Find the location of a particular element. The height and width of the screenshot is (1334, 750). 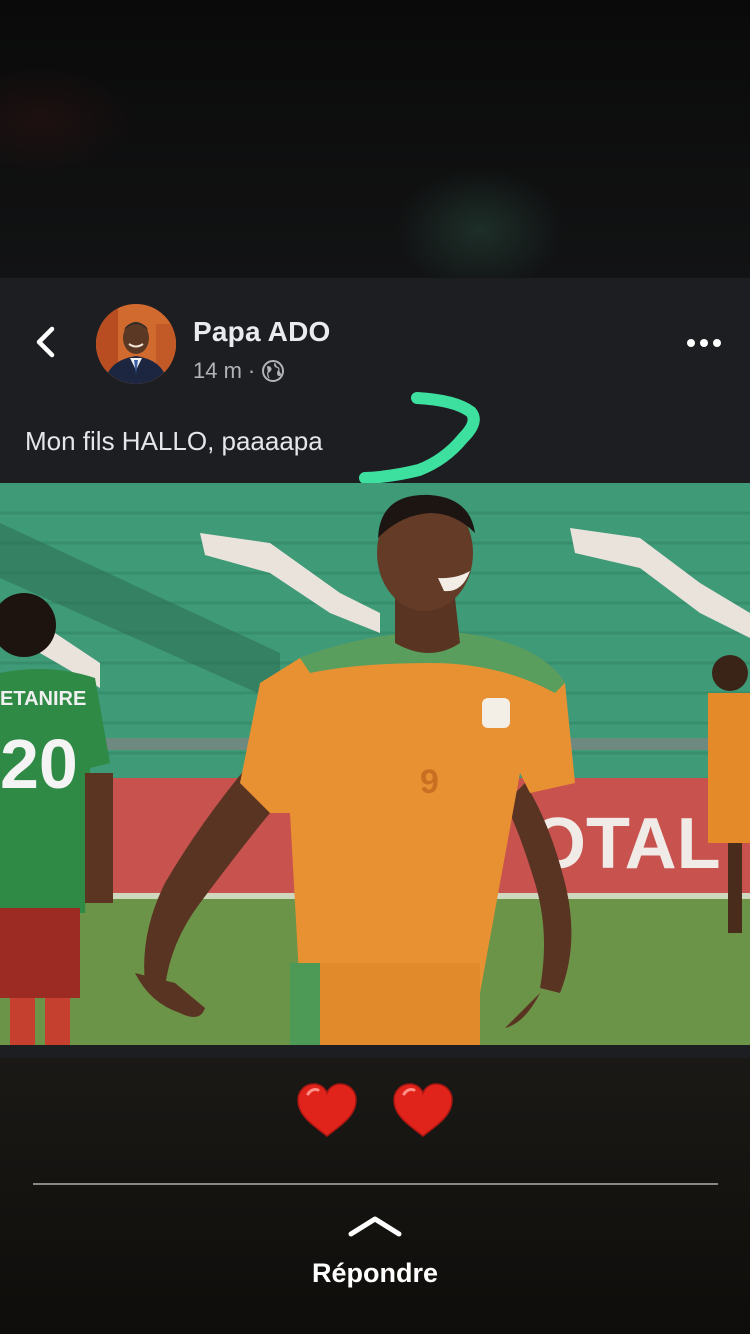

reply-button: Répondre is located at coordinates (375, 1273).